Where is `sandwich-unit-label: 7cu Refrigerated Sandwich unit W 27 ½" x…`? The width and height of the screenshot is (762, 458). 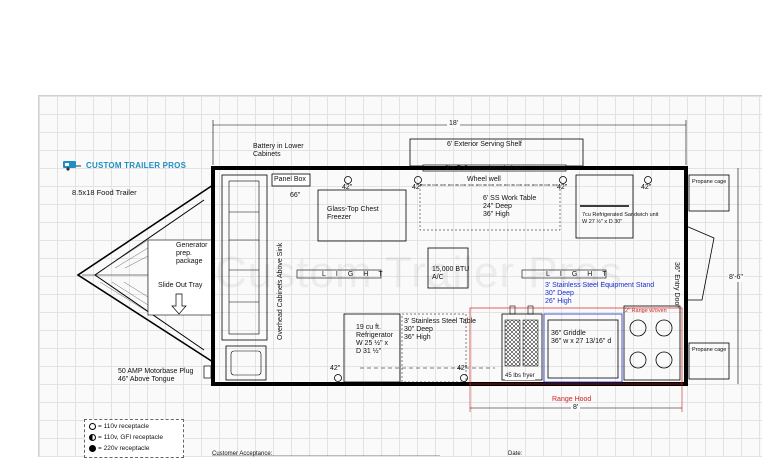
sandwich-unit-label: 7cu Refrigerated Sandwich unit W 27 ½" x… is located at coordinates (620, 218).